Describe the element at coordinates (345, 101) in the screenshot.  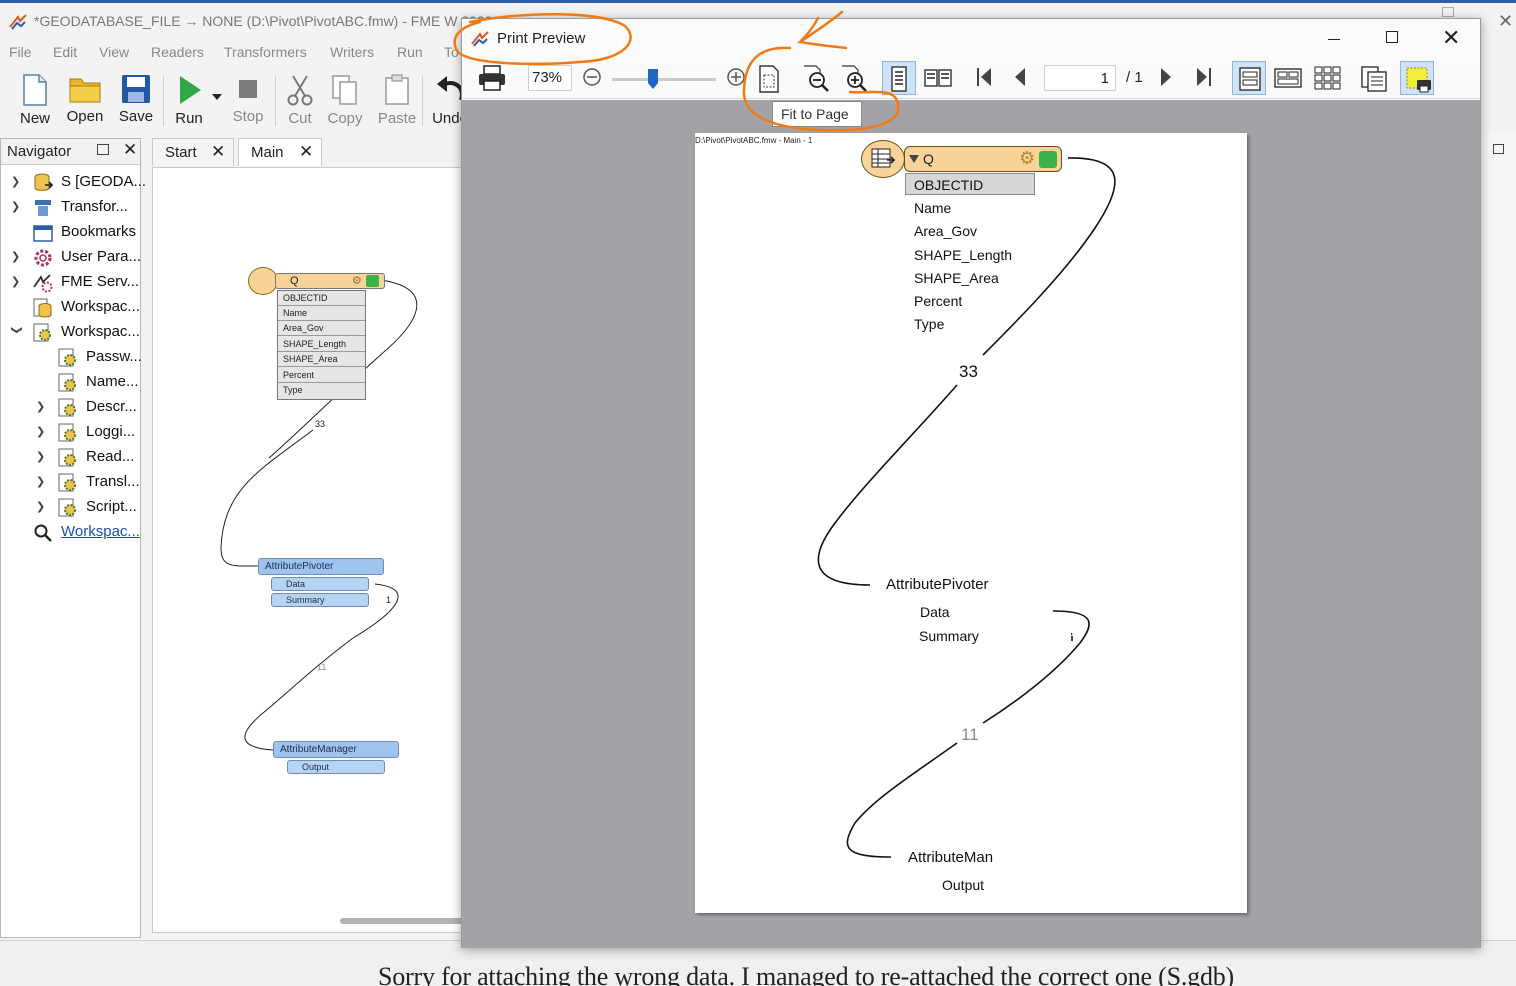
I see `copy-button: Copy` at that location.